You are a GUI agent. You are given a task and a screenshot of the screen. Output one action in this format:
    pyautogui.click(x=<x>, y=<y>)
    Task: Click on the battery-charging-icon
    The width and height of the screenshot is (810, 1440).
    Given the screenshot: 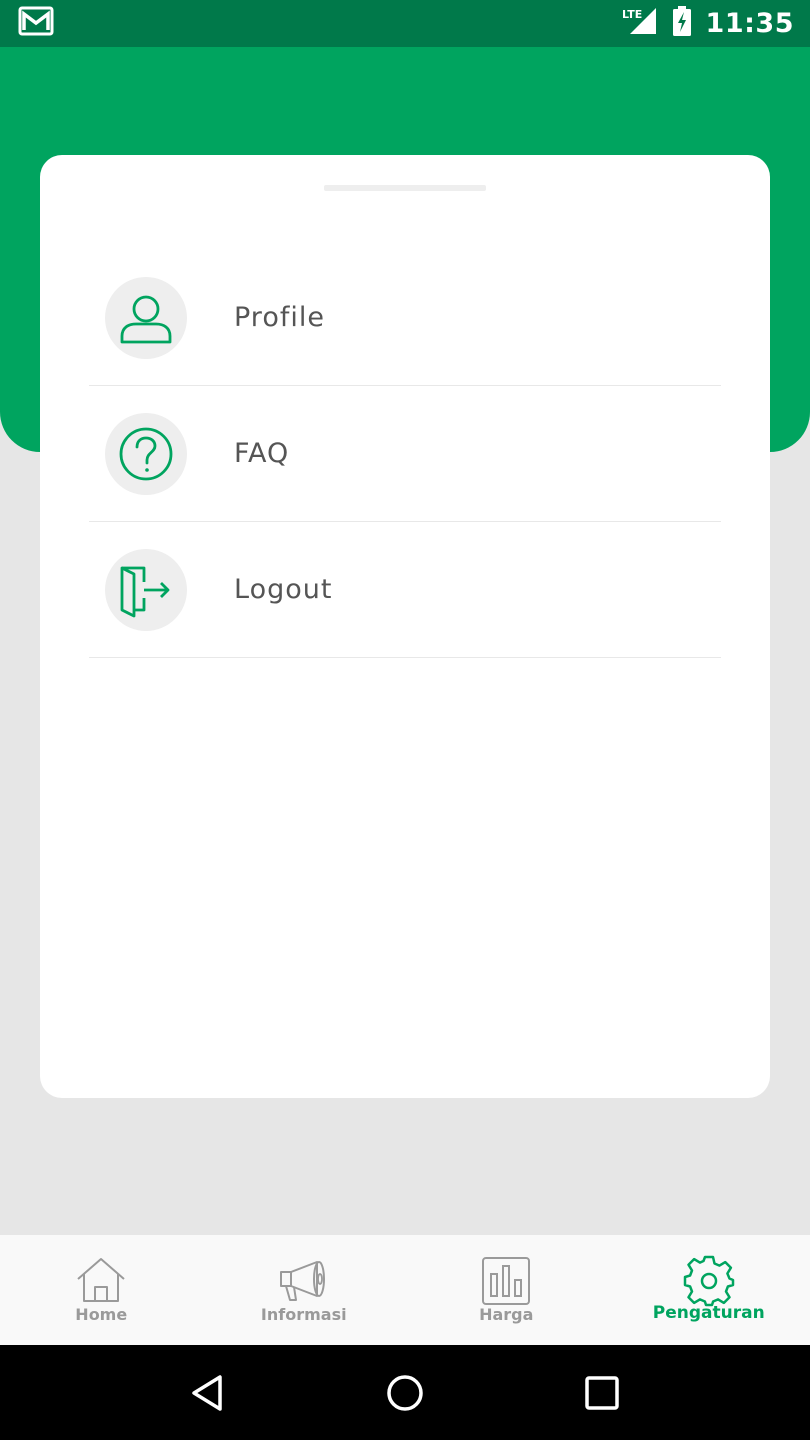 What is the action you would take?
    pyautogui.click(x=682, y=23)
    